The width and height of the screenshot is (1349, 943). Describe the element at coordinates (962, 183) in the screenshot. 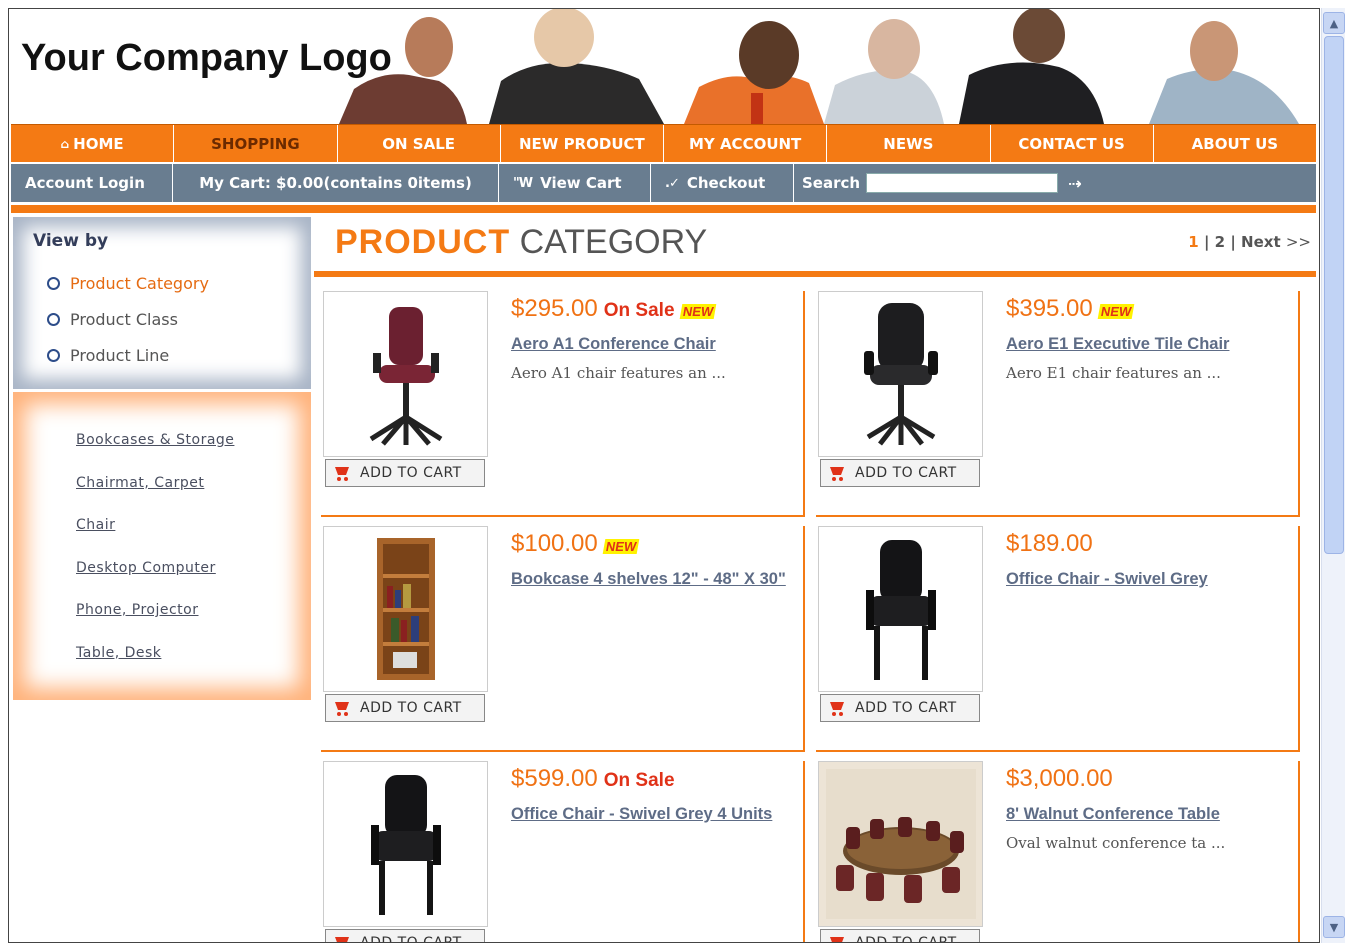

I see `search-input` at that location.